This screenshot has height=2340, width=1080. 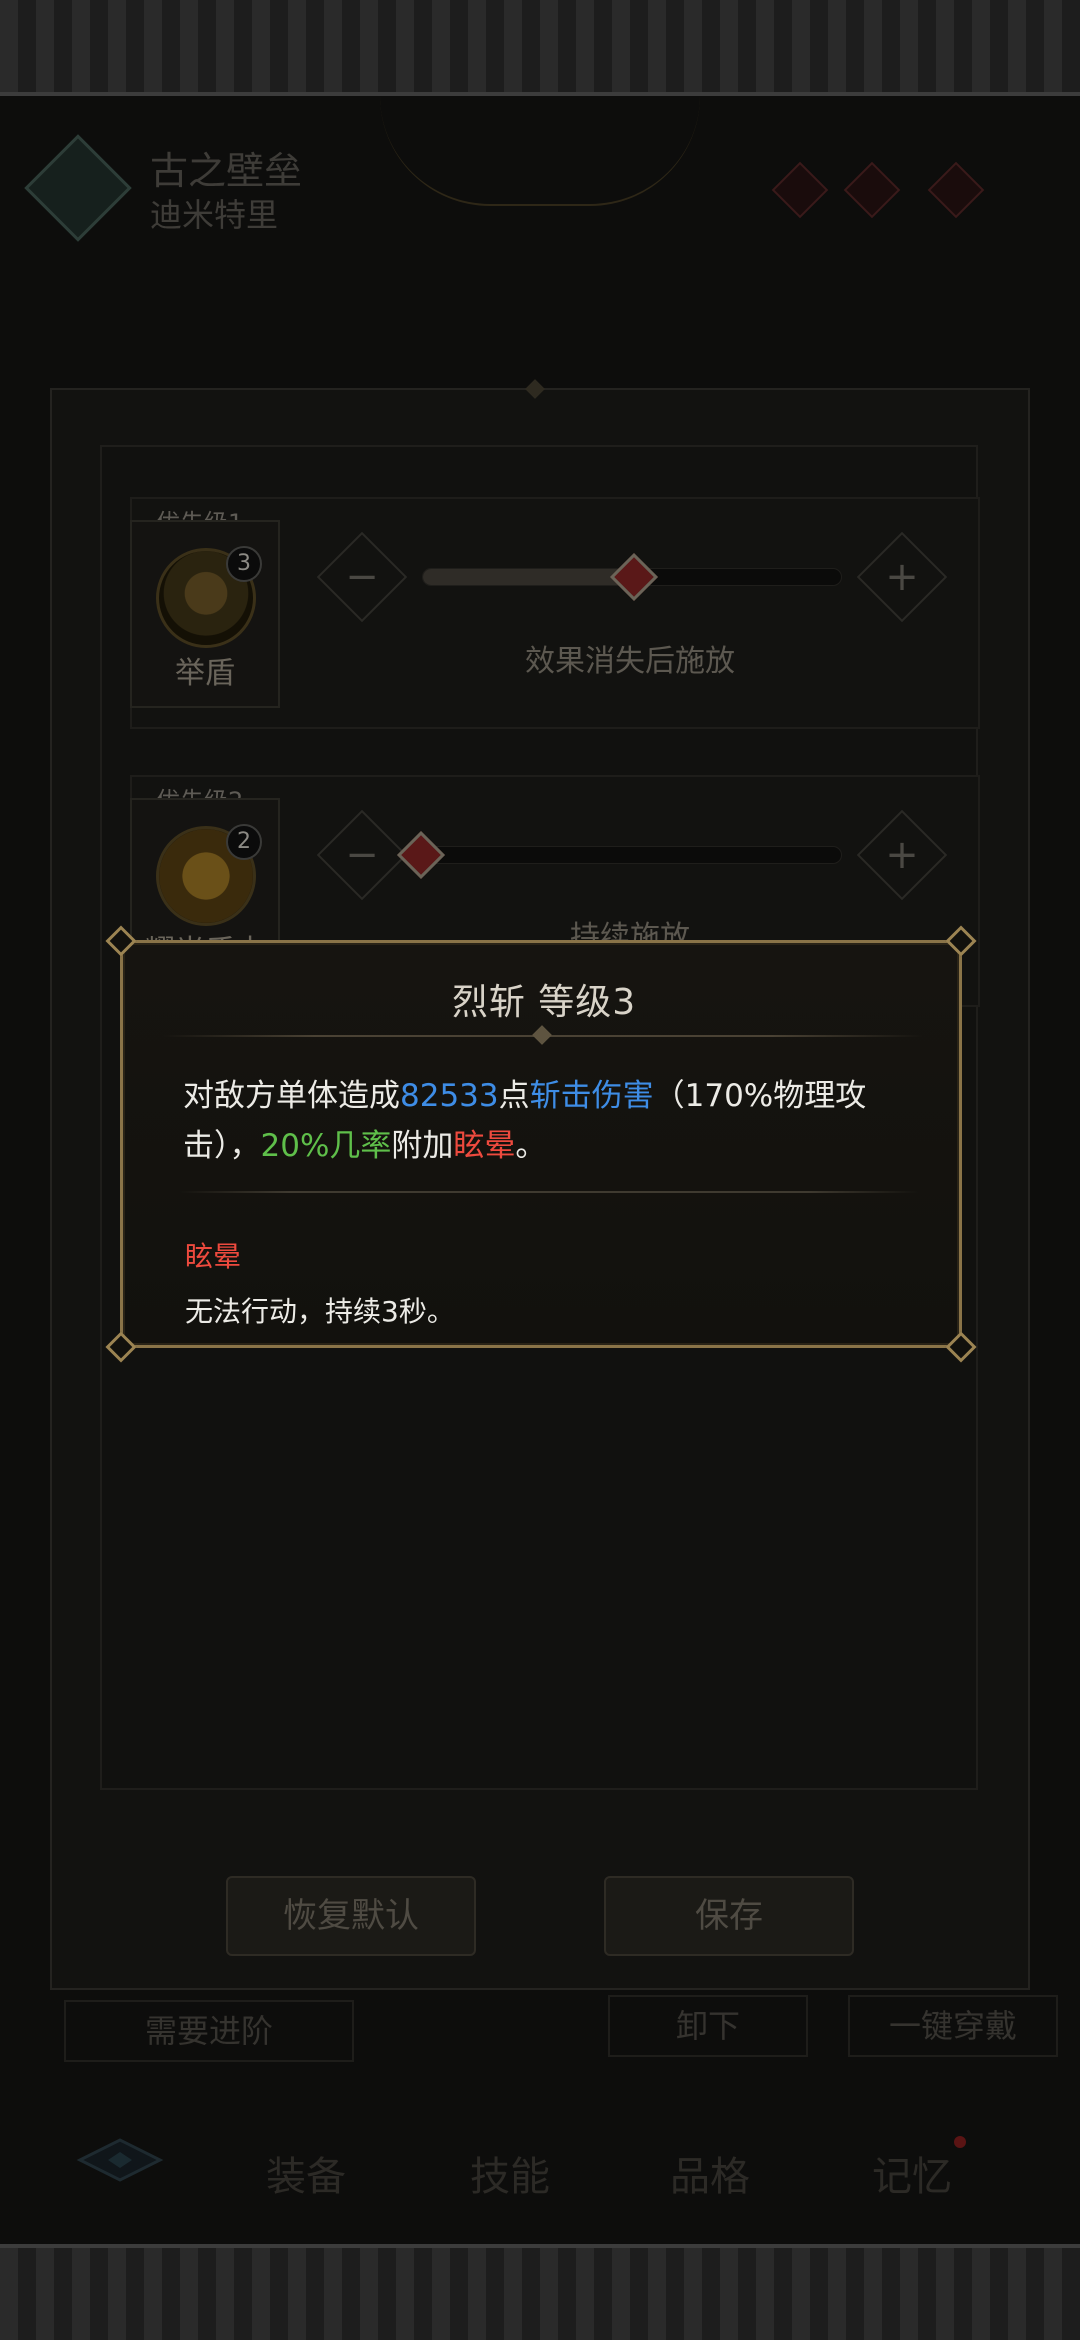 What do you see at coordinates (510, 2173) in the screenshot?
I see `nav-tab-skills: 技能` at bounding box center [510, 2173].